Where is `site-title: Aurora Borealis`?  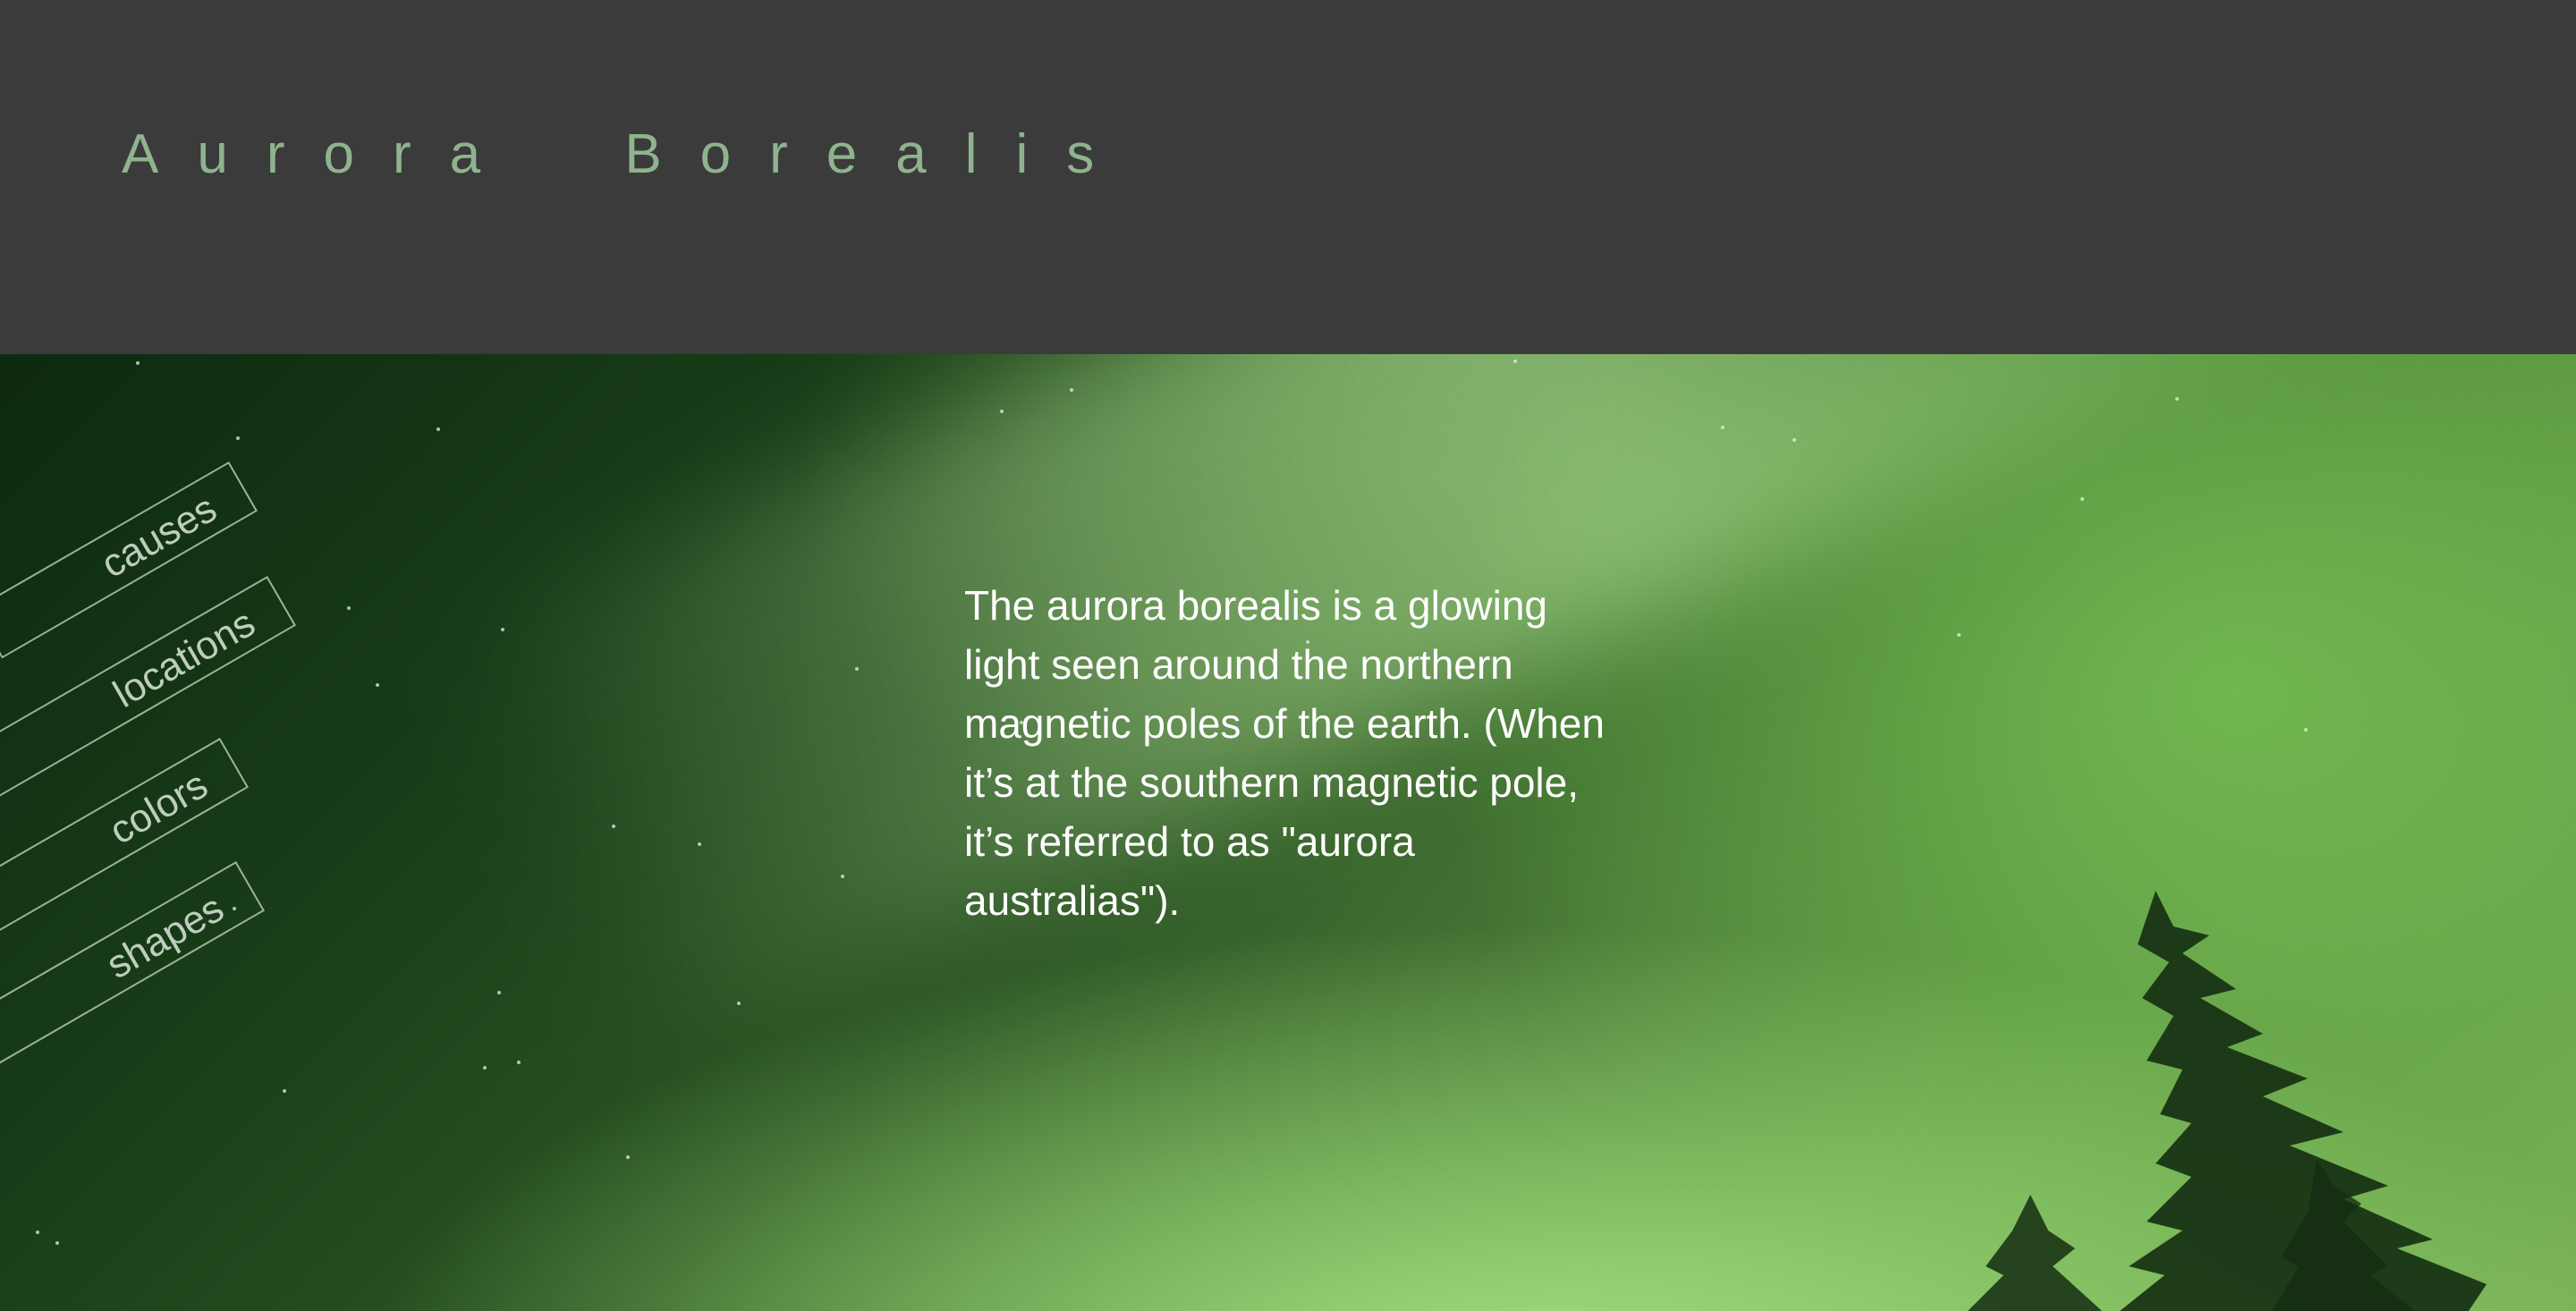 site-title: Aurora Borealis is located at coordinates (627, 154).